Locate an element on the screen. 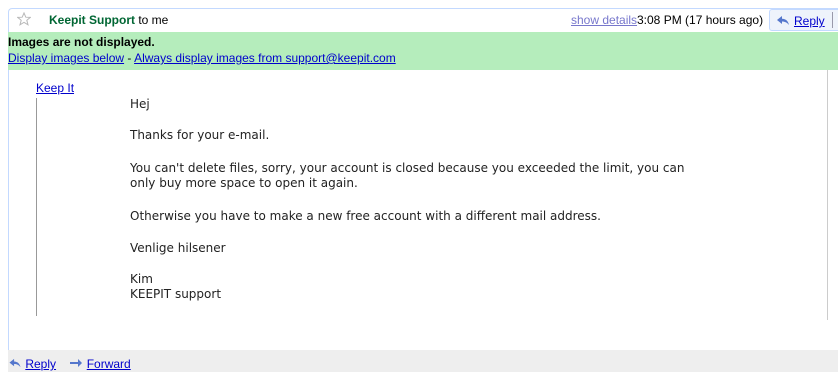 The image size is (838, 372). right-divider is located at coordinates (827, 195).